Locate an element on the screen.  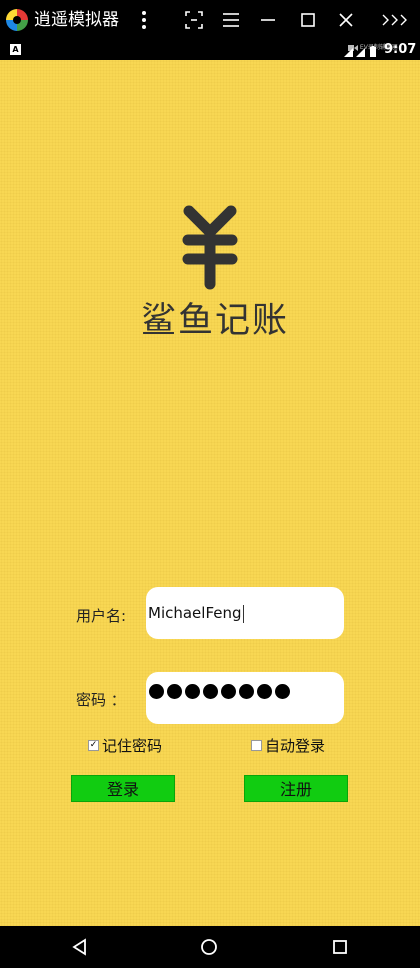
auto-login-checkbox: 自动登录 is located at coordinates (288, 745).